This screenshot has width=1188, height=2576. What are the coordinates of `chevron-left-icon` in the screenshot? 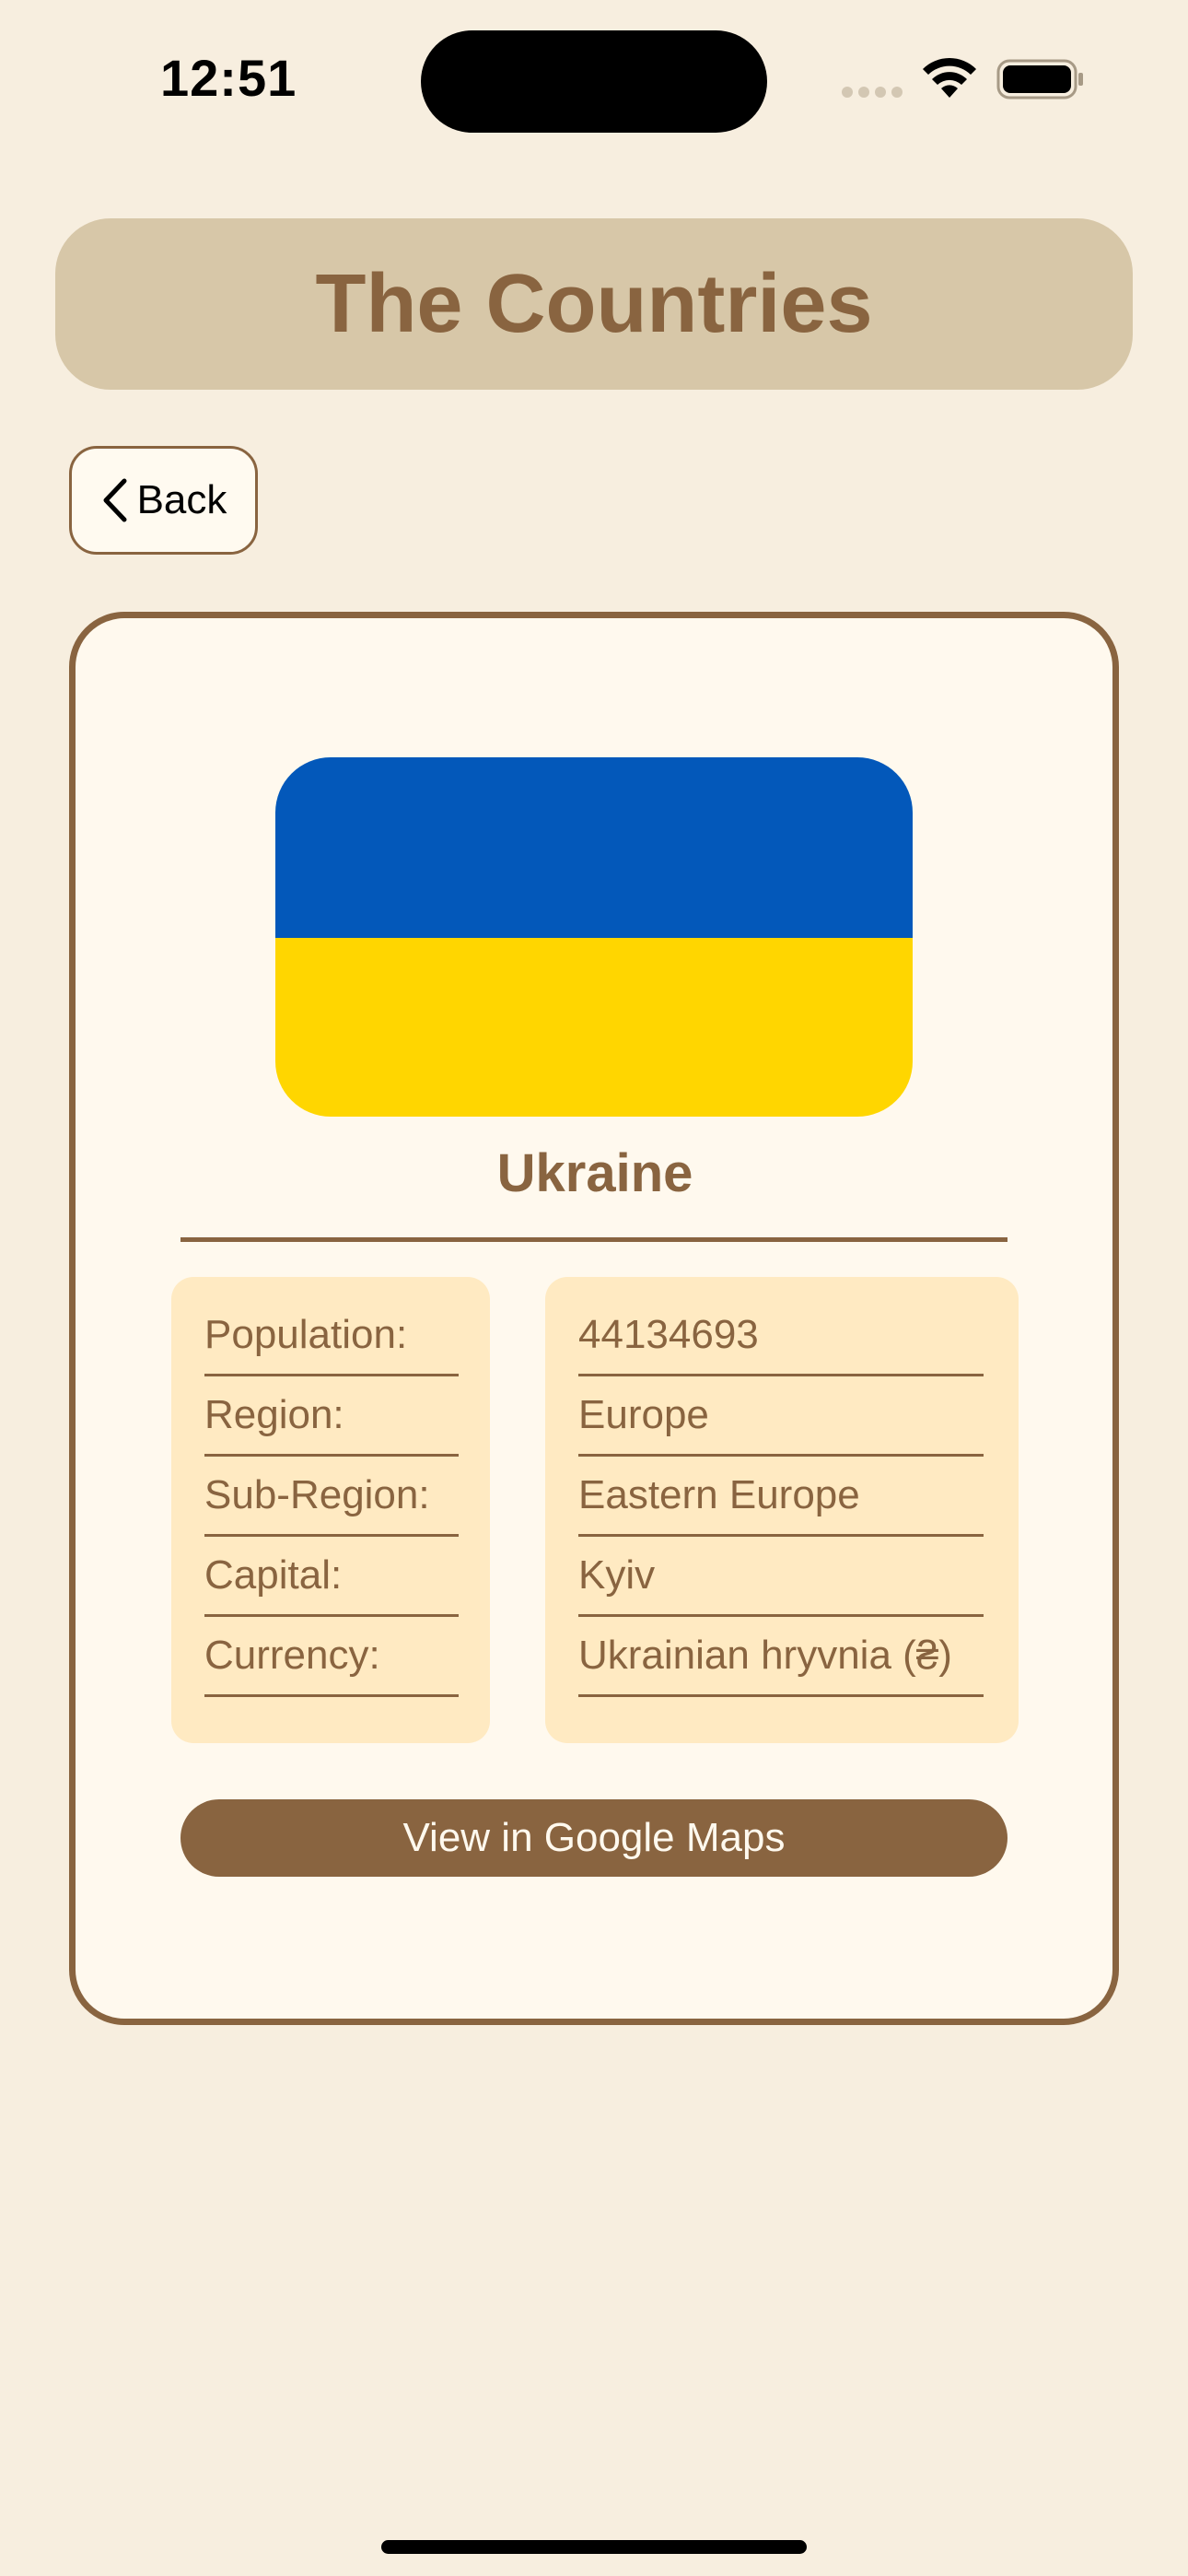 It's located at (115, 500).